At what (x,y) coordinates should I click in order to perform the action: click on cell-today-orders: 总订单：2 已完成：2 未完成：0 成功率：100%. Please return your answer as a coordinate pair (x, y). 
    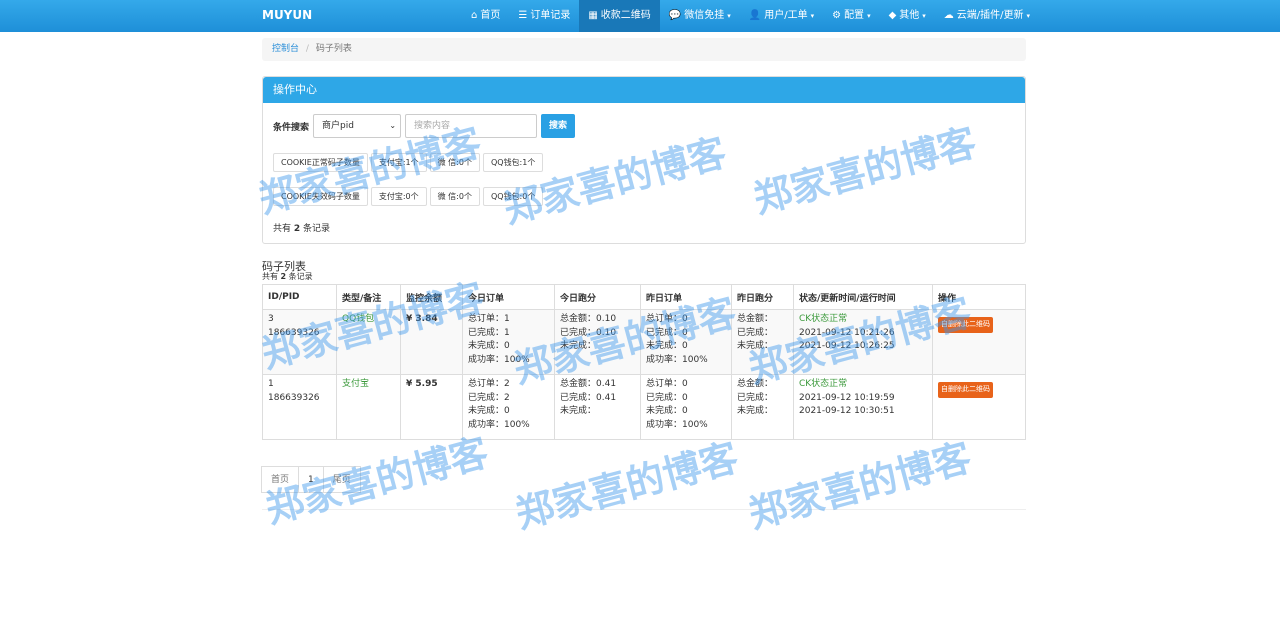
    Looking at the image, I should click on (508, 407).